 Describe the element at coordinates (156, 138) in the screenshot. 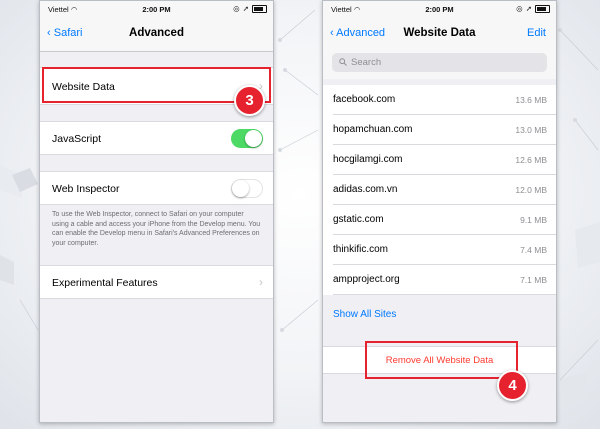

I see `javascript-row: JavaScript` at that location.